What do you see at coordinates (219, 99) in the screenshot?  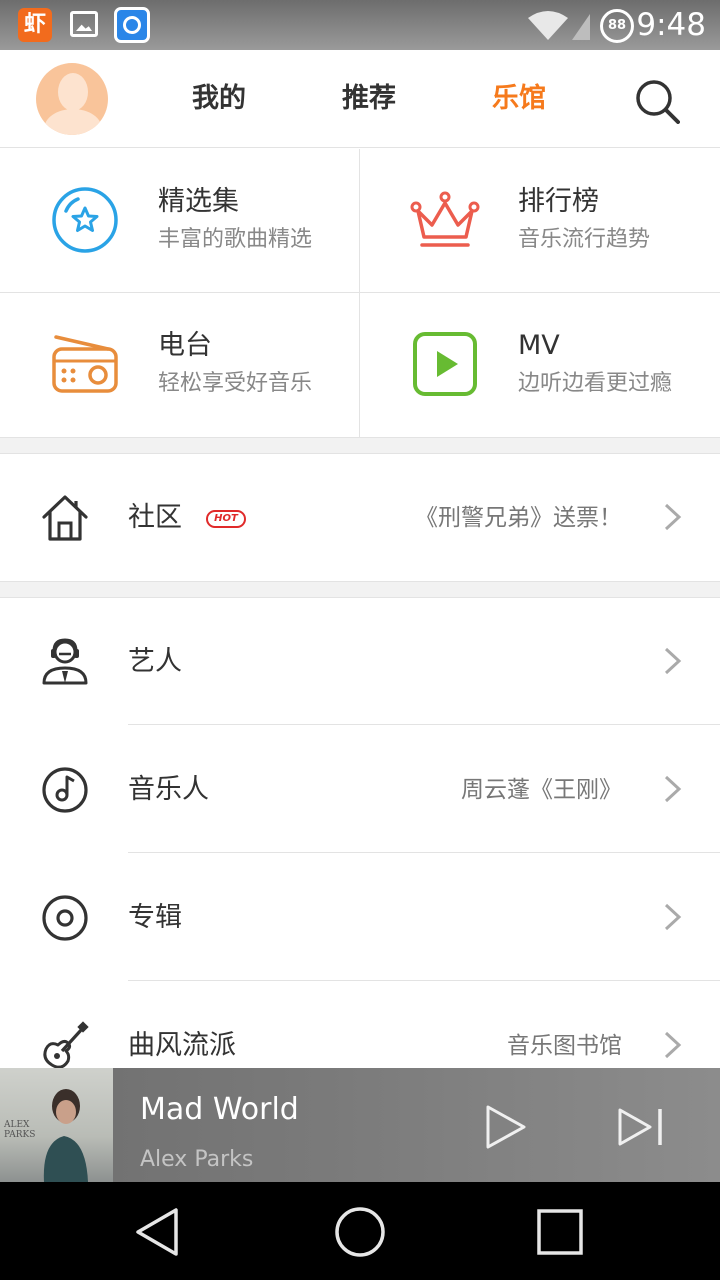 I see `tab-mine: 我的` at bounding box center [219, 99].